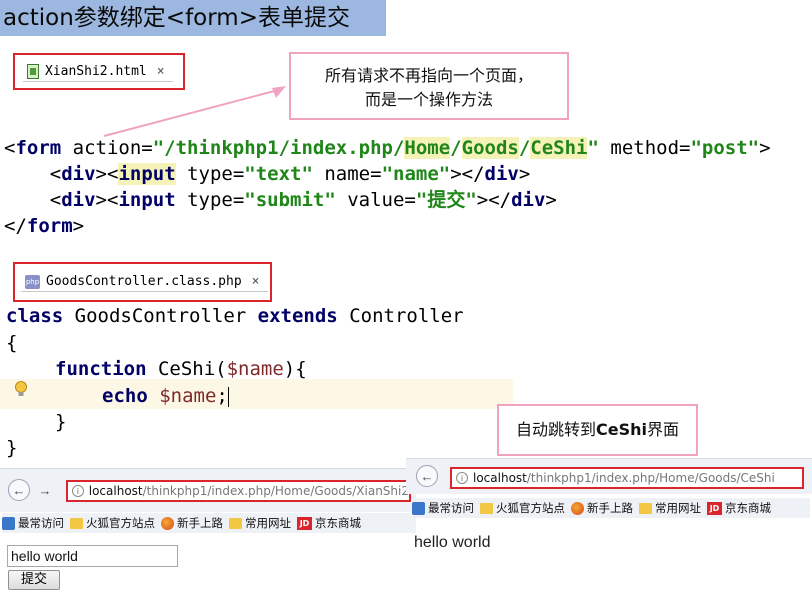 The image size is (812, 590). What do you see at coordinates (34, 580) in the screenshot?
I see `submit-button: 提交` at bounding box center [34, 580].